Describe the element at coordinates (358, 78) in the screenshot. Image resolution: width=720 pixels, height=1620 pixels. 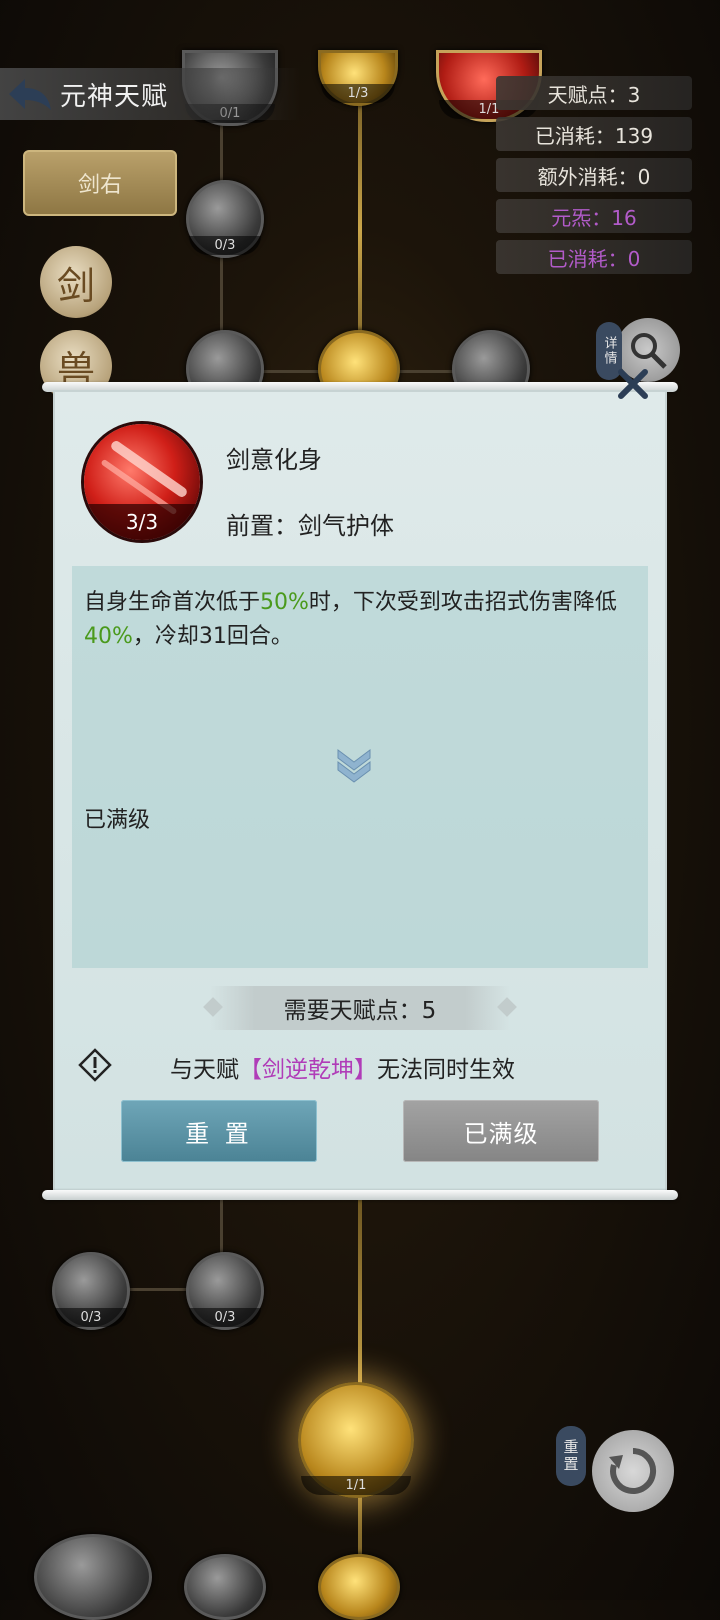
I see `talent-node: 1/3` at that location.